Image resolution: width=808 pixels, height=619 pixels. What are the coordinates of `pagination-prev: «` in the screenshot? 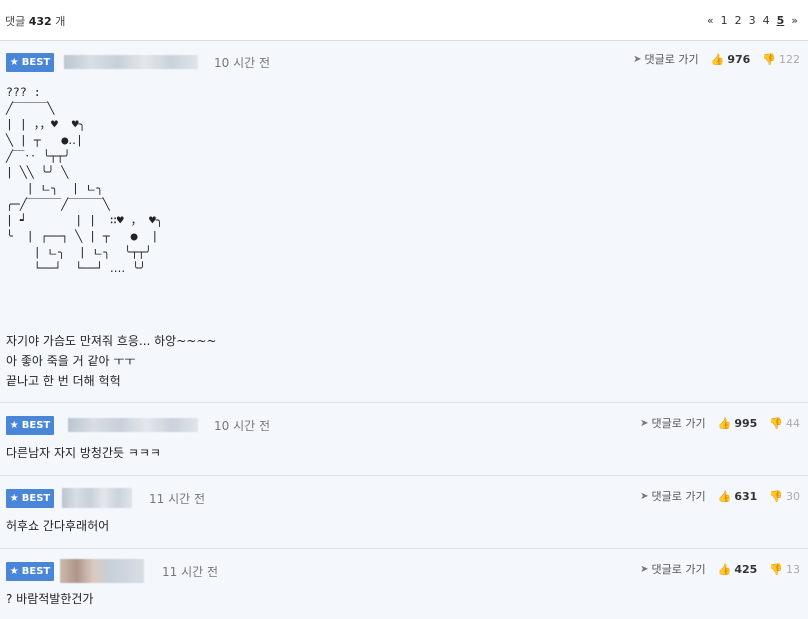 It's located at (710, 20).